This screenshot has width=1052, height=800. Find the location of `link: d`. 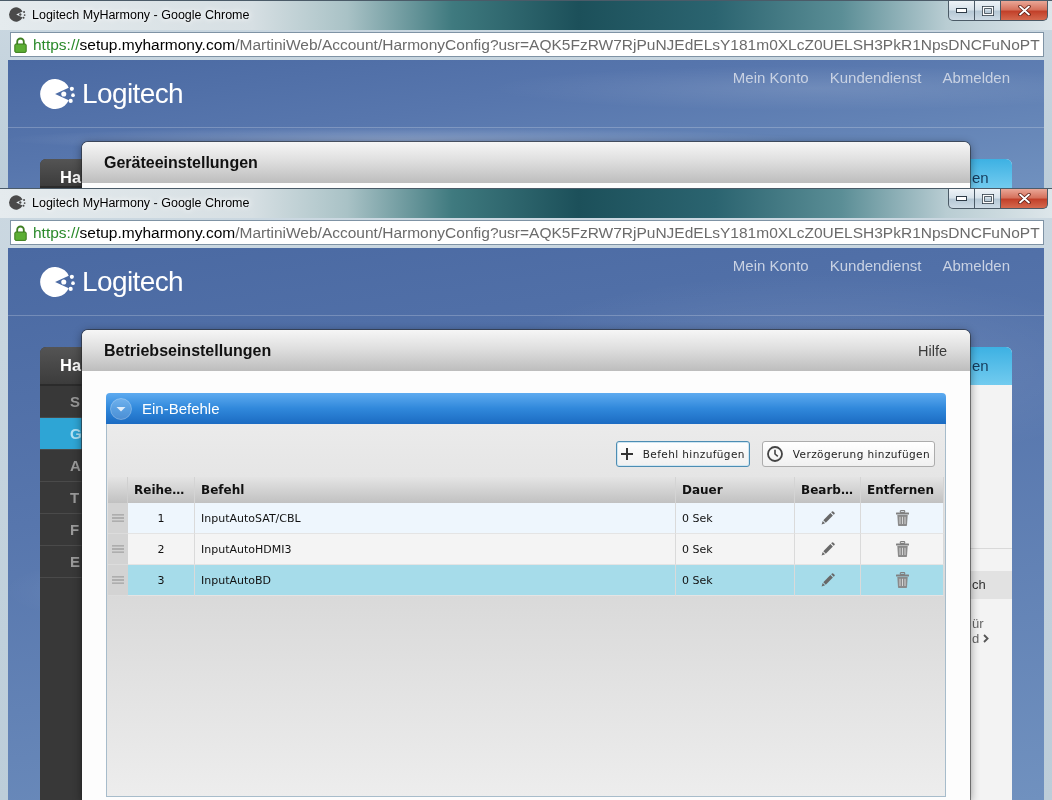

link: d is located at coordinates (981, 638).